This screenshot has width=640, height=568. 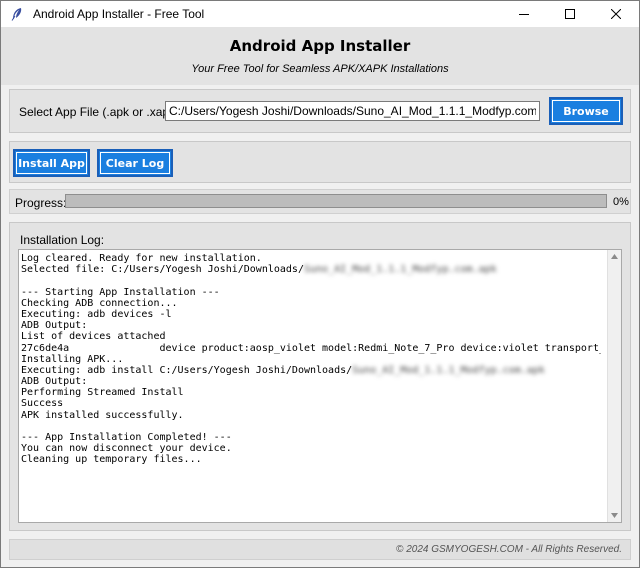 What do you see at coordinates (614, 256) in the screenshot?
I see `scroll-up-icon` at bounding box center [614, 256].